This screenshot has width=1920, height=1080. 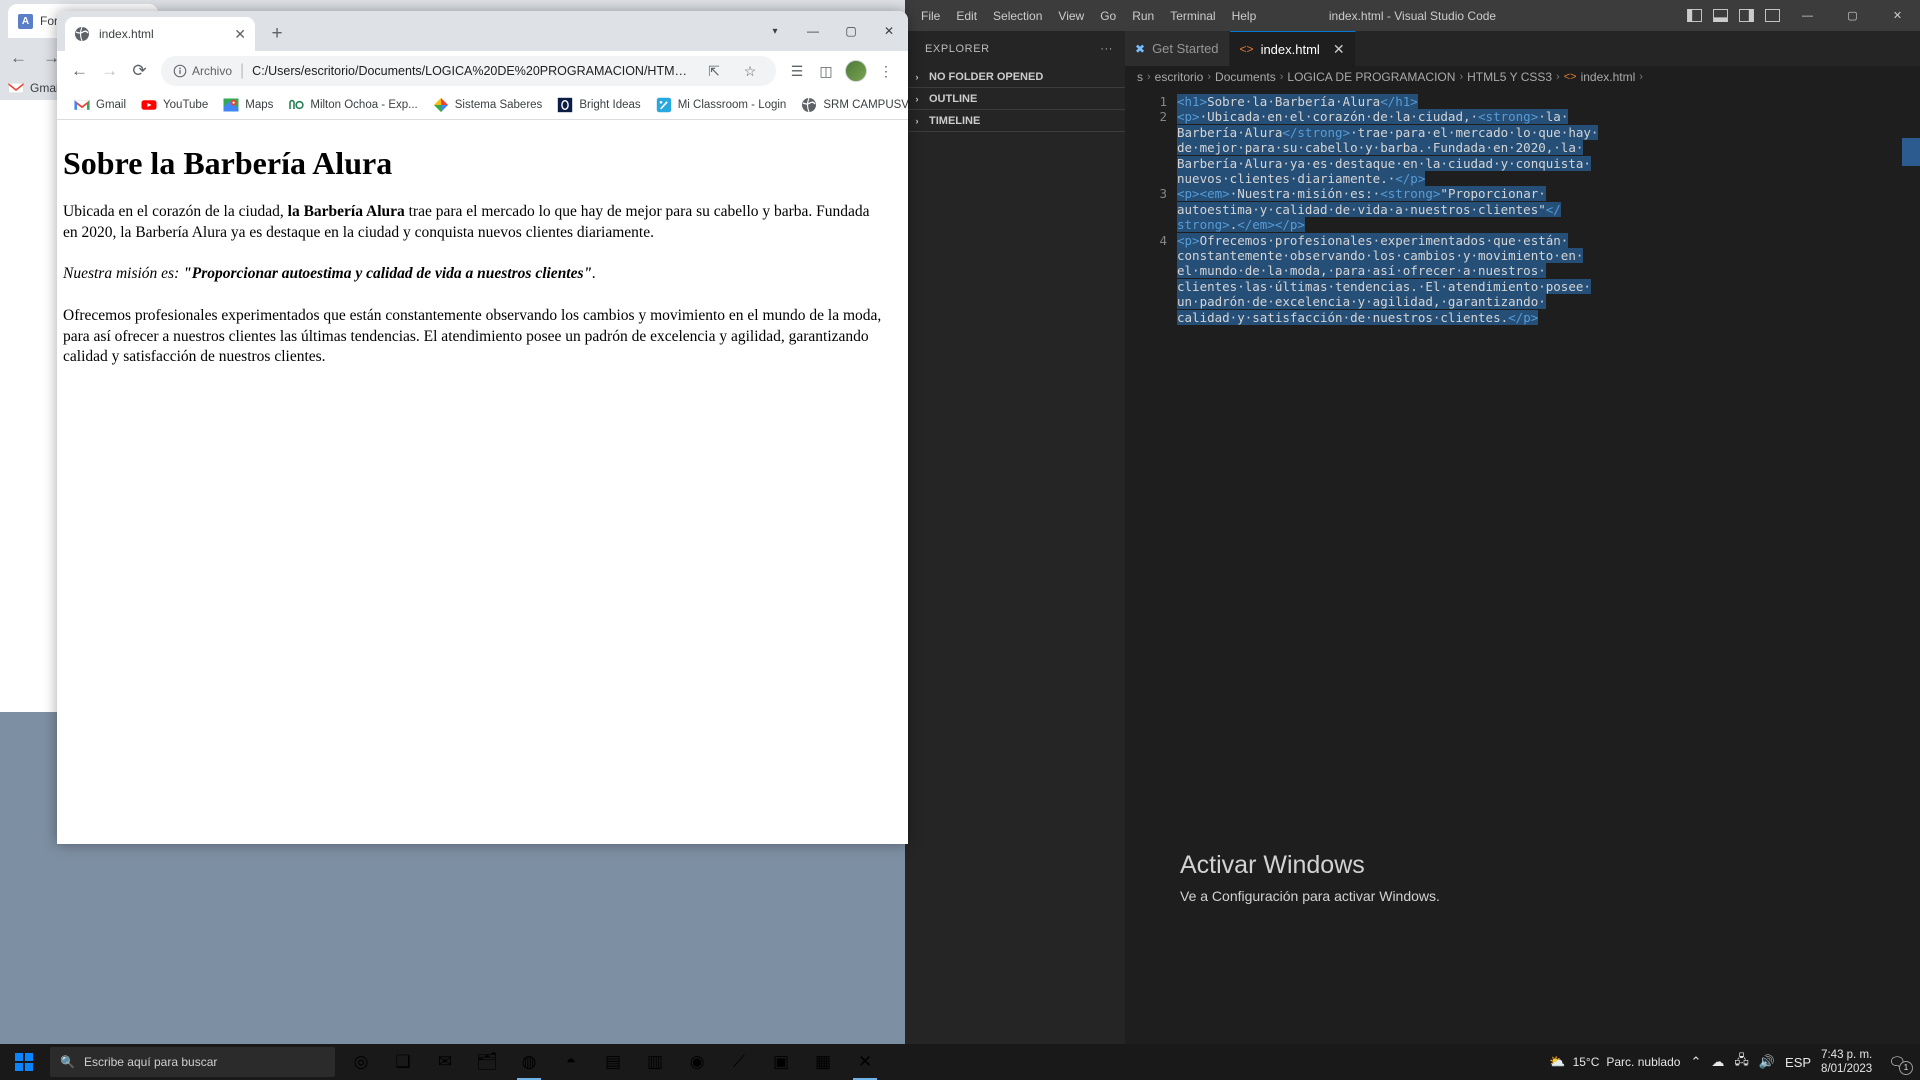 I want to click on site-info-icon: Archivo, so click(x=202, y=71).